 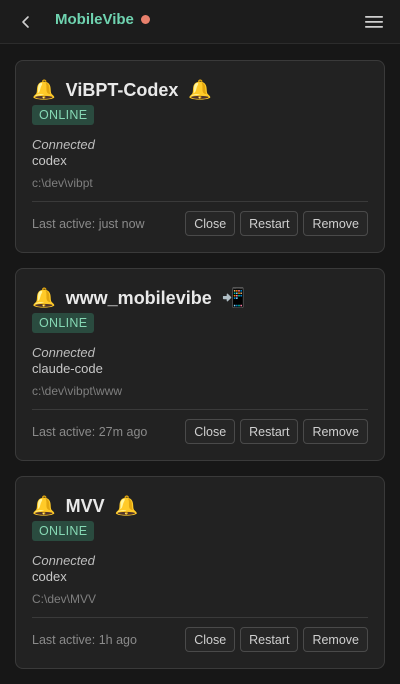 I want to click on back-button, so click(x=26, y=22).